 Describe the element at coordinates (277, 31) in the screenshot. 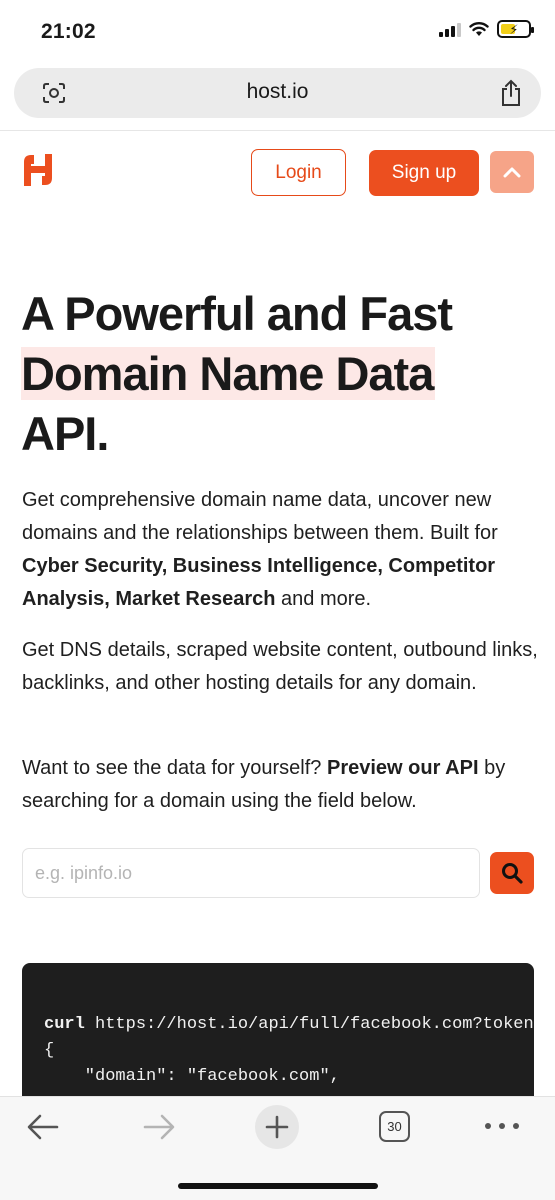

I see `status-bar: 21:02 ⚡` at that location.